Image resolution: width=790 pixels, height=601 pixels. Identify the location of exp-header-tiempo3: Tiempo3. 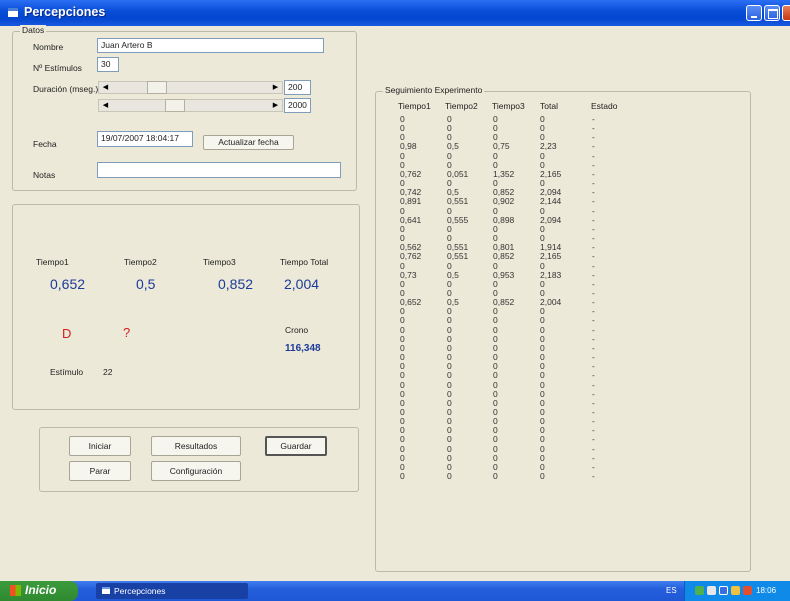
(508, 106).